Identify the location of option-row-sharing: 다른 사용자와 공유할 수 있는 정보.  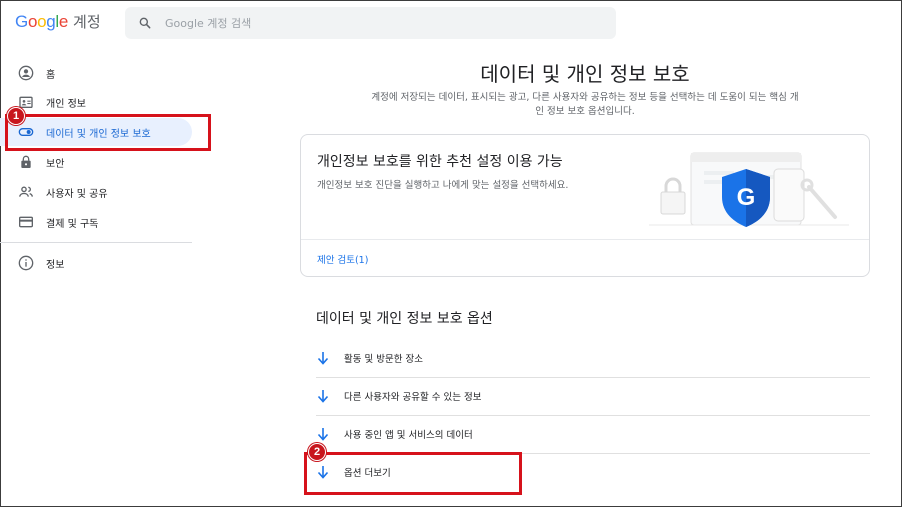
(593, 396).